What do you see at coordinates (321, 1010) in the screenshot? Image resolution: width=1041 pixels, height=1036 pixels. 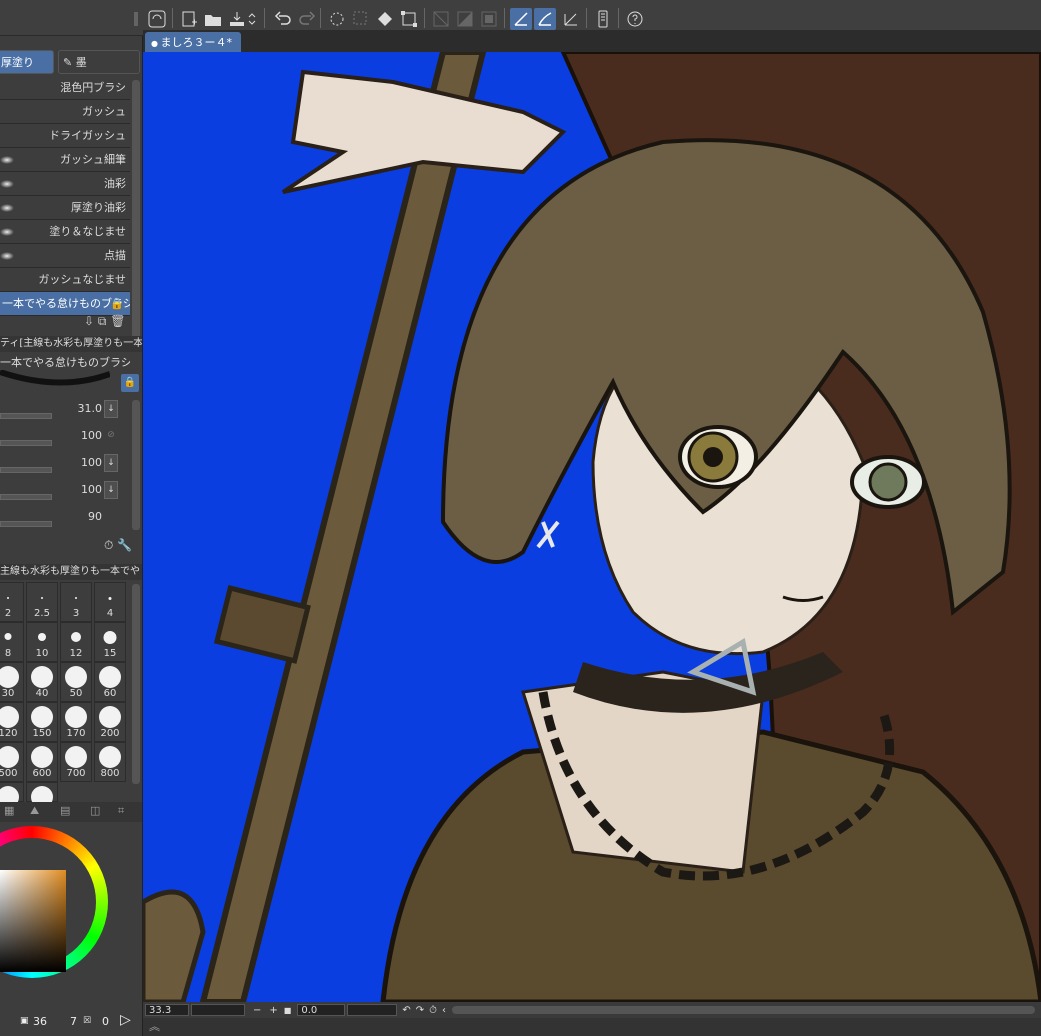 I see `angle-field: 0.0` at bounding box center [321, 1010].